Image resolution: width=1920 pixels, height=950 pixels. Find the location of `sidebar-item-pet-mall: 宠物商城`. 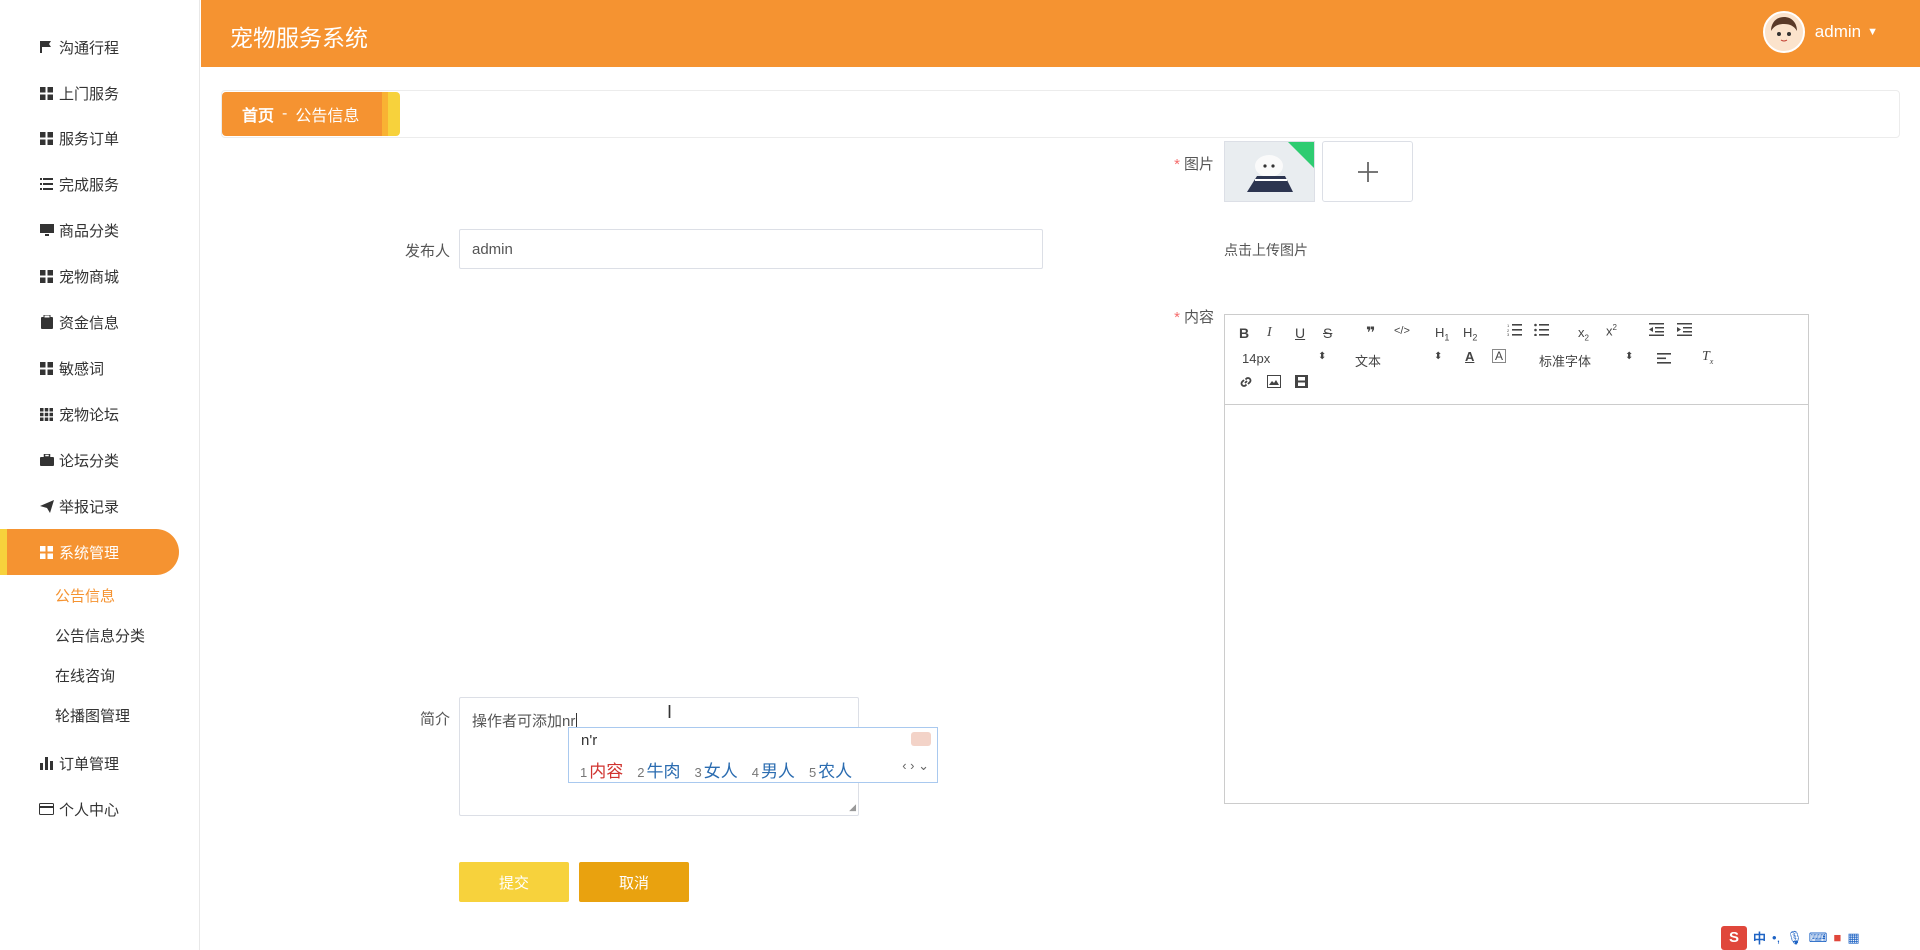

sidebar-item-pet-mall: 宠物商城 is located at coordinates (89, 276).